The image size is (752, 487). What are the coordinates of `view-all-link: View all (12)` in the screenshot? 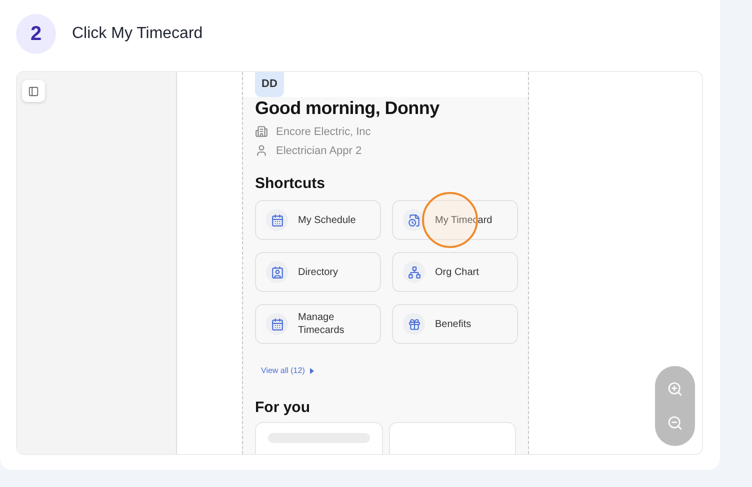 It's located at (388, 370).